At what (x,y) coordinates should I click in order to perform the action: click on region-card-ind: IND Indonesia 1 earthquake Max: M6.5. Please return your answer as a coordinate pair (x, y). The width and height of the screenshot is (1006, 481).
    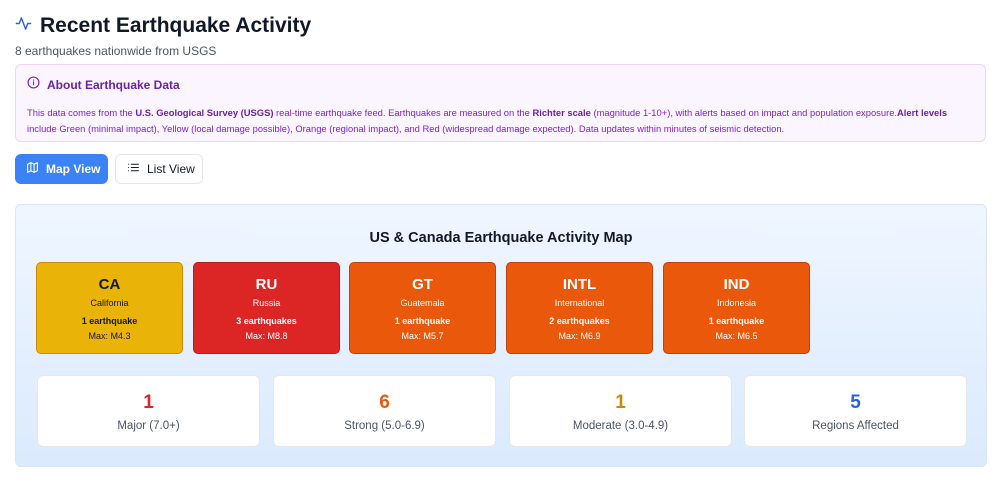
    Looking at the image, I should click on (736, 308).